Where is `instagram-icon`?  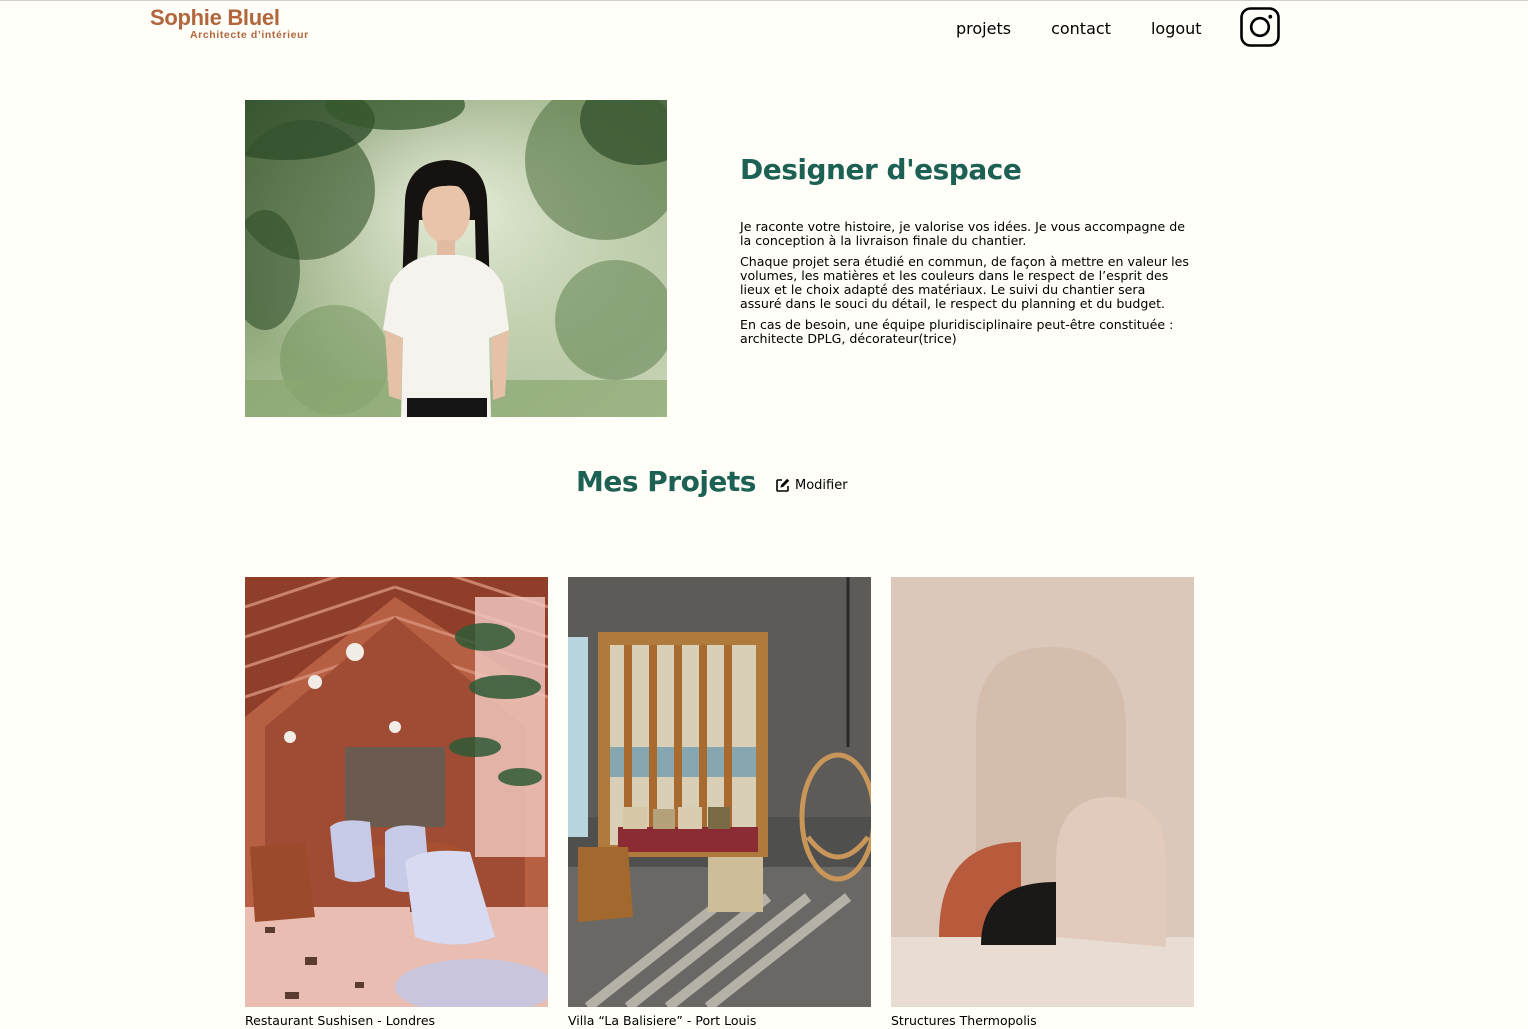 instagram-icon is located at coordinates (1260, 27).